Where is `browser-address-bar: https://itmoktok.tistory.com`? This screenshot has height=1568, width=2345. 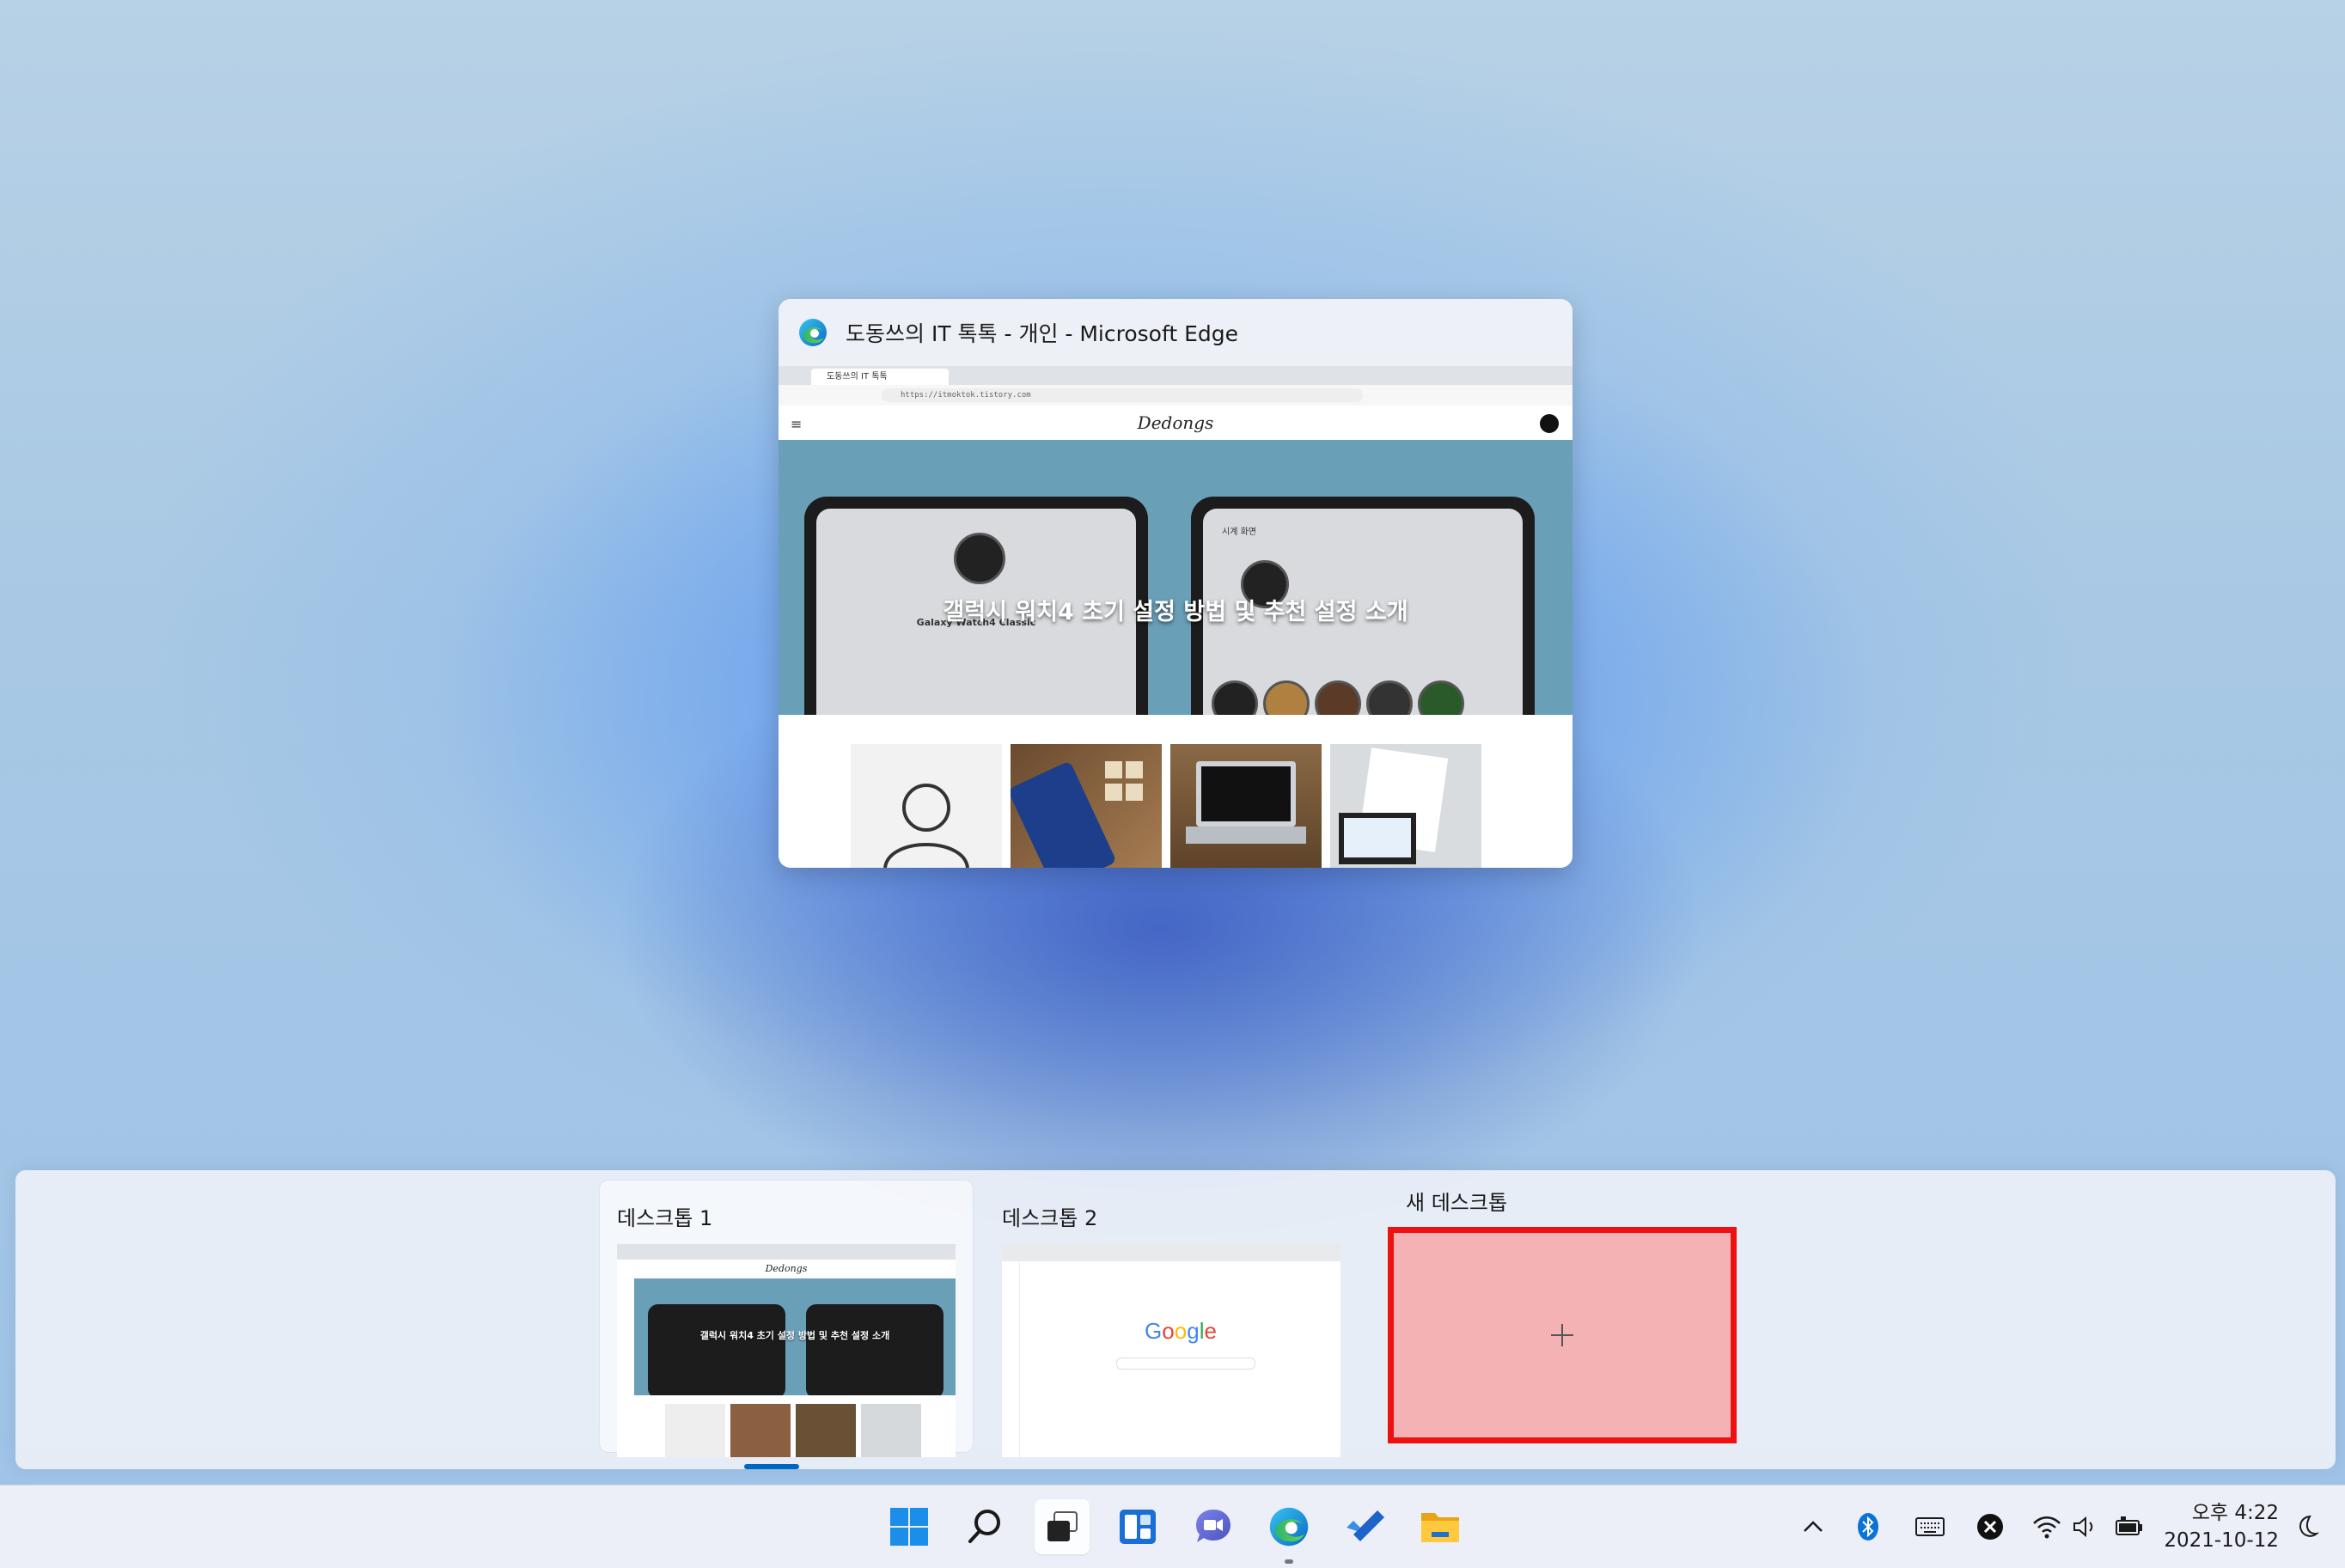
browser-address-bar: https://itmoktok.tistory.com is located at coordinates (1175, 395).